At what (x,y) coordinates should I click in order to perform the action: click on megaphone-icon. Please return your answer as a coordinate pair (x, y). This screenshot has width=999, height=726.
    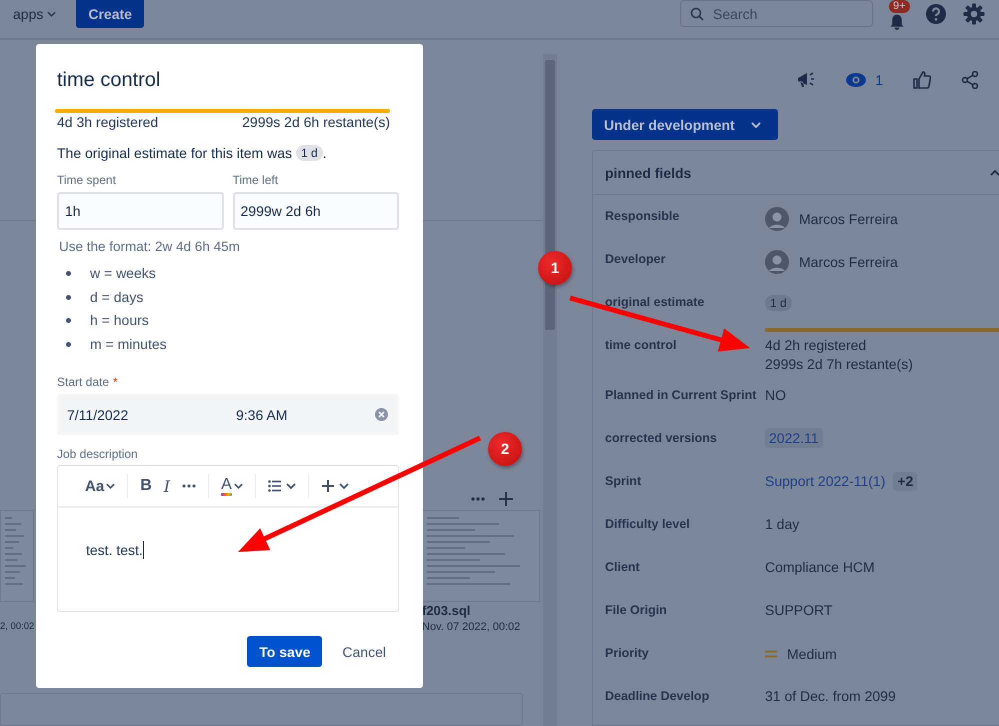
    Looking at the image, I should click on (806, 80).